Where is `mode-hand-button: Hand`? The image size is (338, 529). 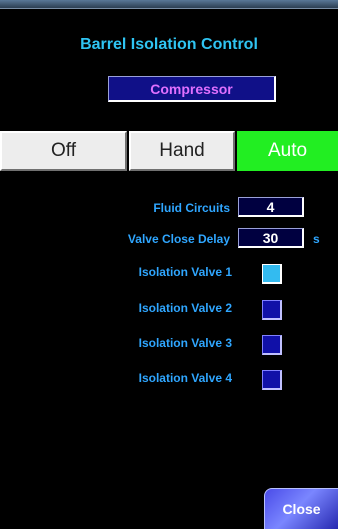
mode-hand-button: Hand is located at coordinates (182, 151).